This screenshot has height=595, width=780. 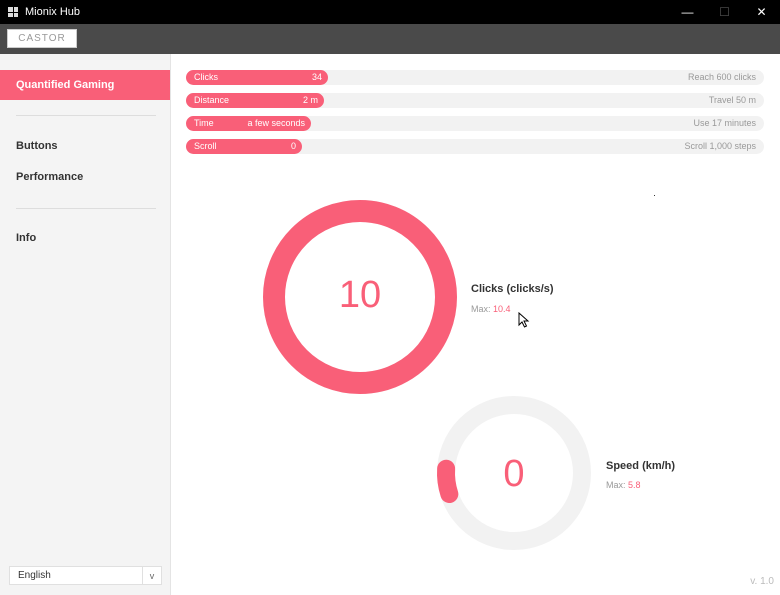 I want to click on progress-value: 0, so click(x=293, y=146).